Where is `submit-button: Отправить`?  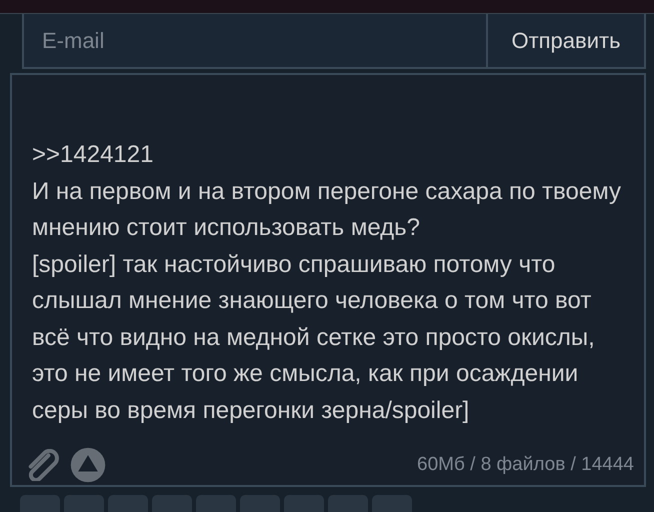
submit-button: Отправить is located at coordinates (567, 41).